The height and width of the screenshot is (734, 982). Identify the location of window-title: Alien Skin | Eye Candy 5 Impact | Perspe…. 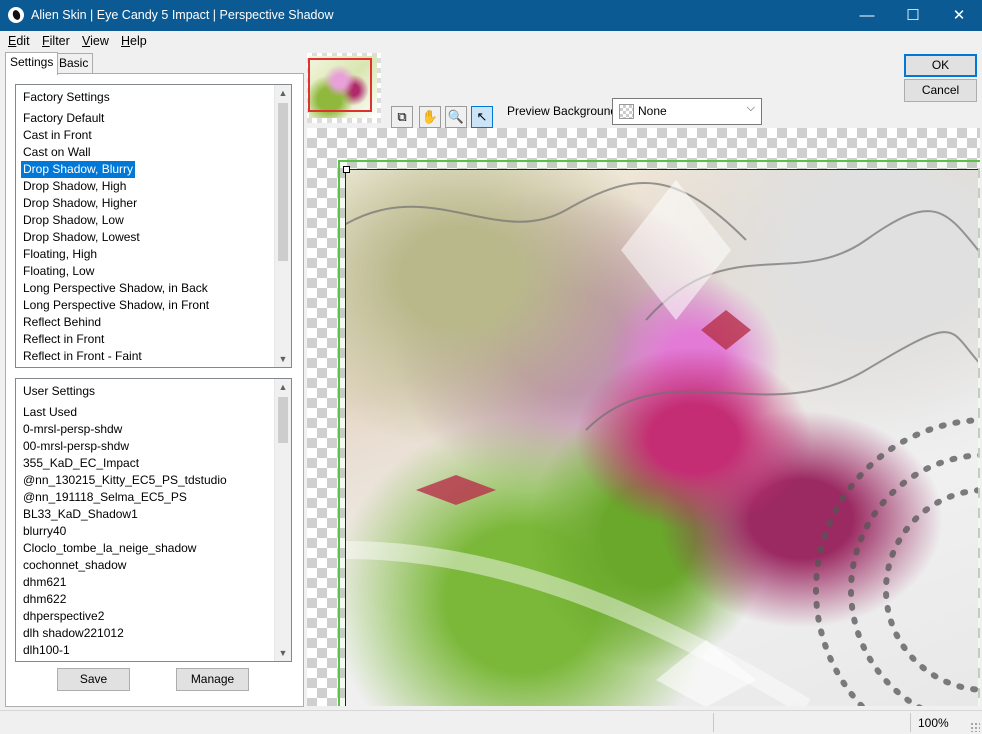
(182, 15).